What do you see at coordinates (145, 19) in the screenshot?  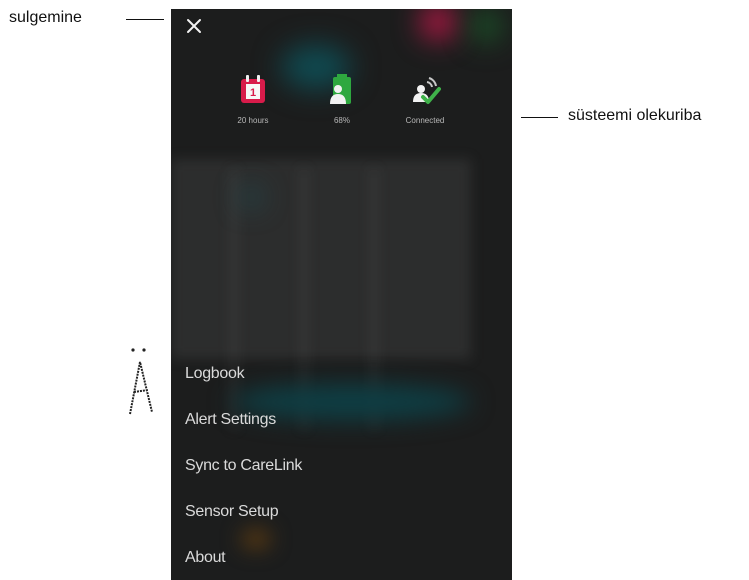 I see `callout-close-leader` at bounding box center [145, 19].